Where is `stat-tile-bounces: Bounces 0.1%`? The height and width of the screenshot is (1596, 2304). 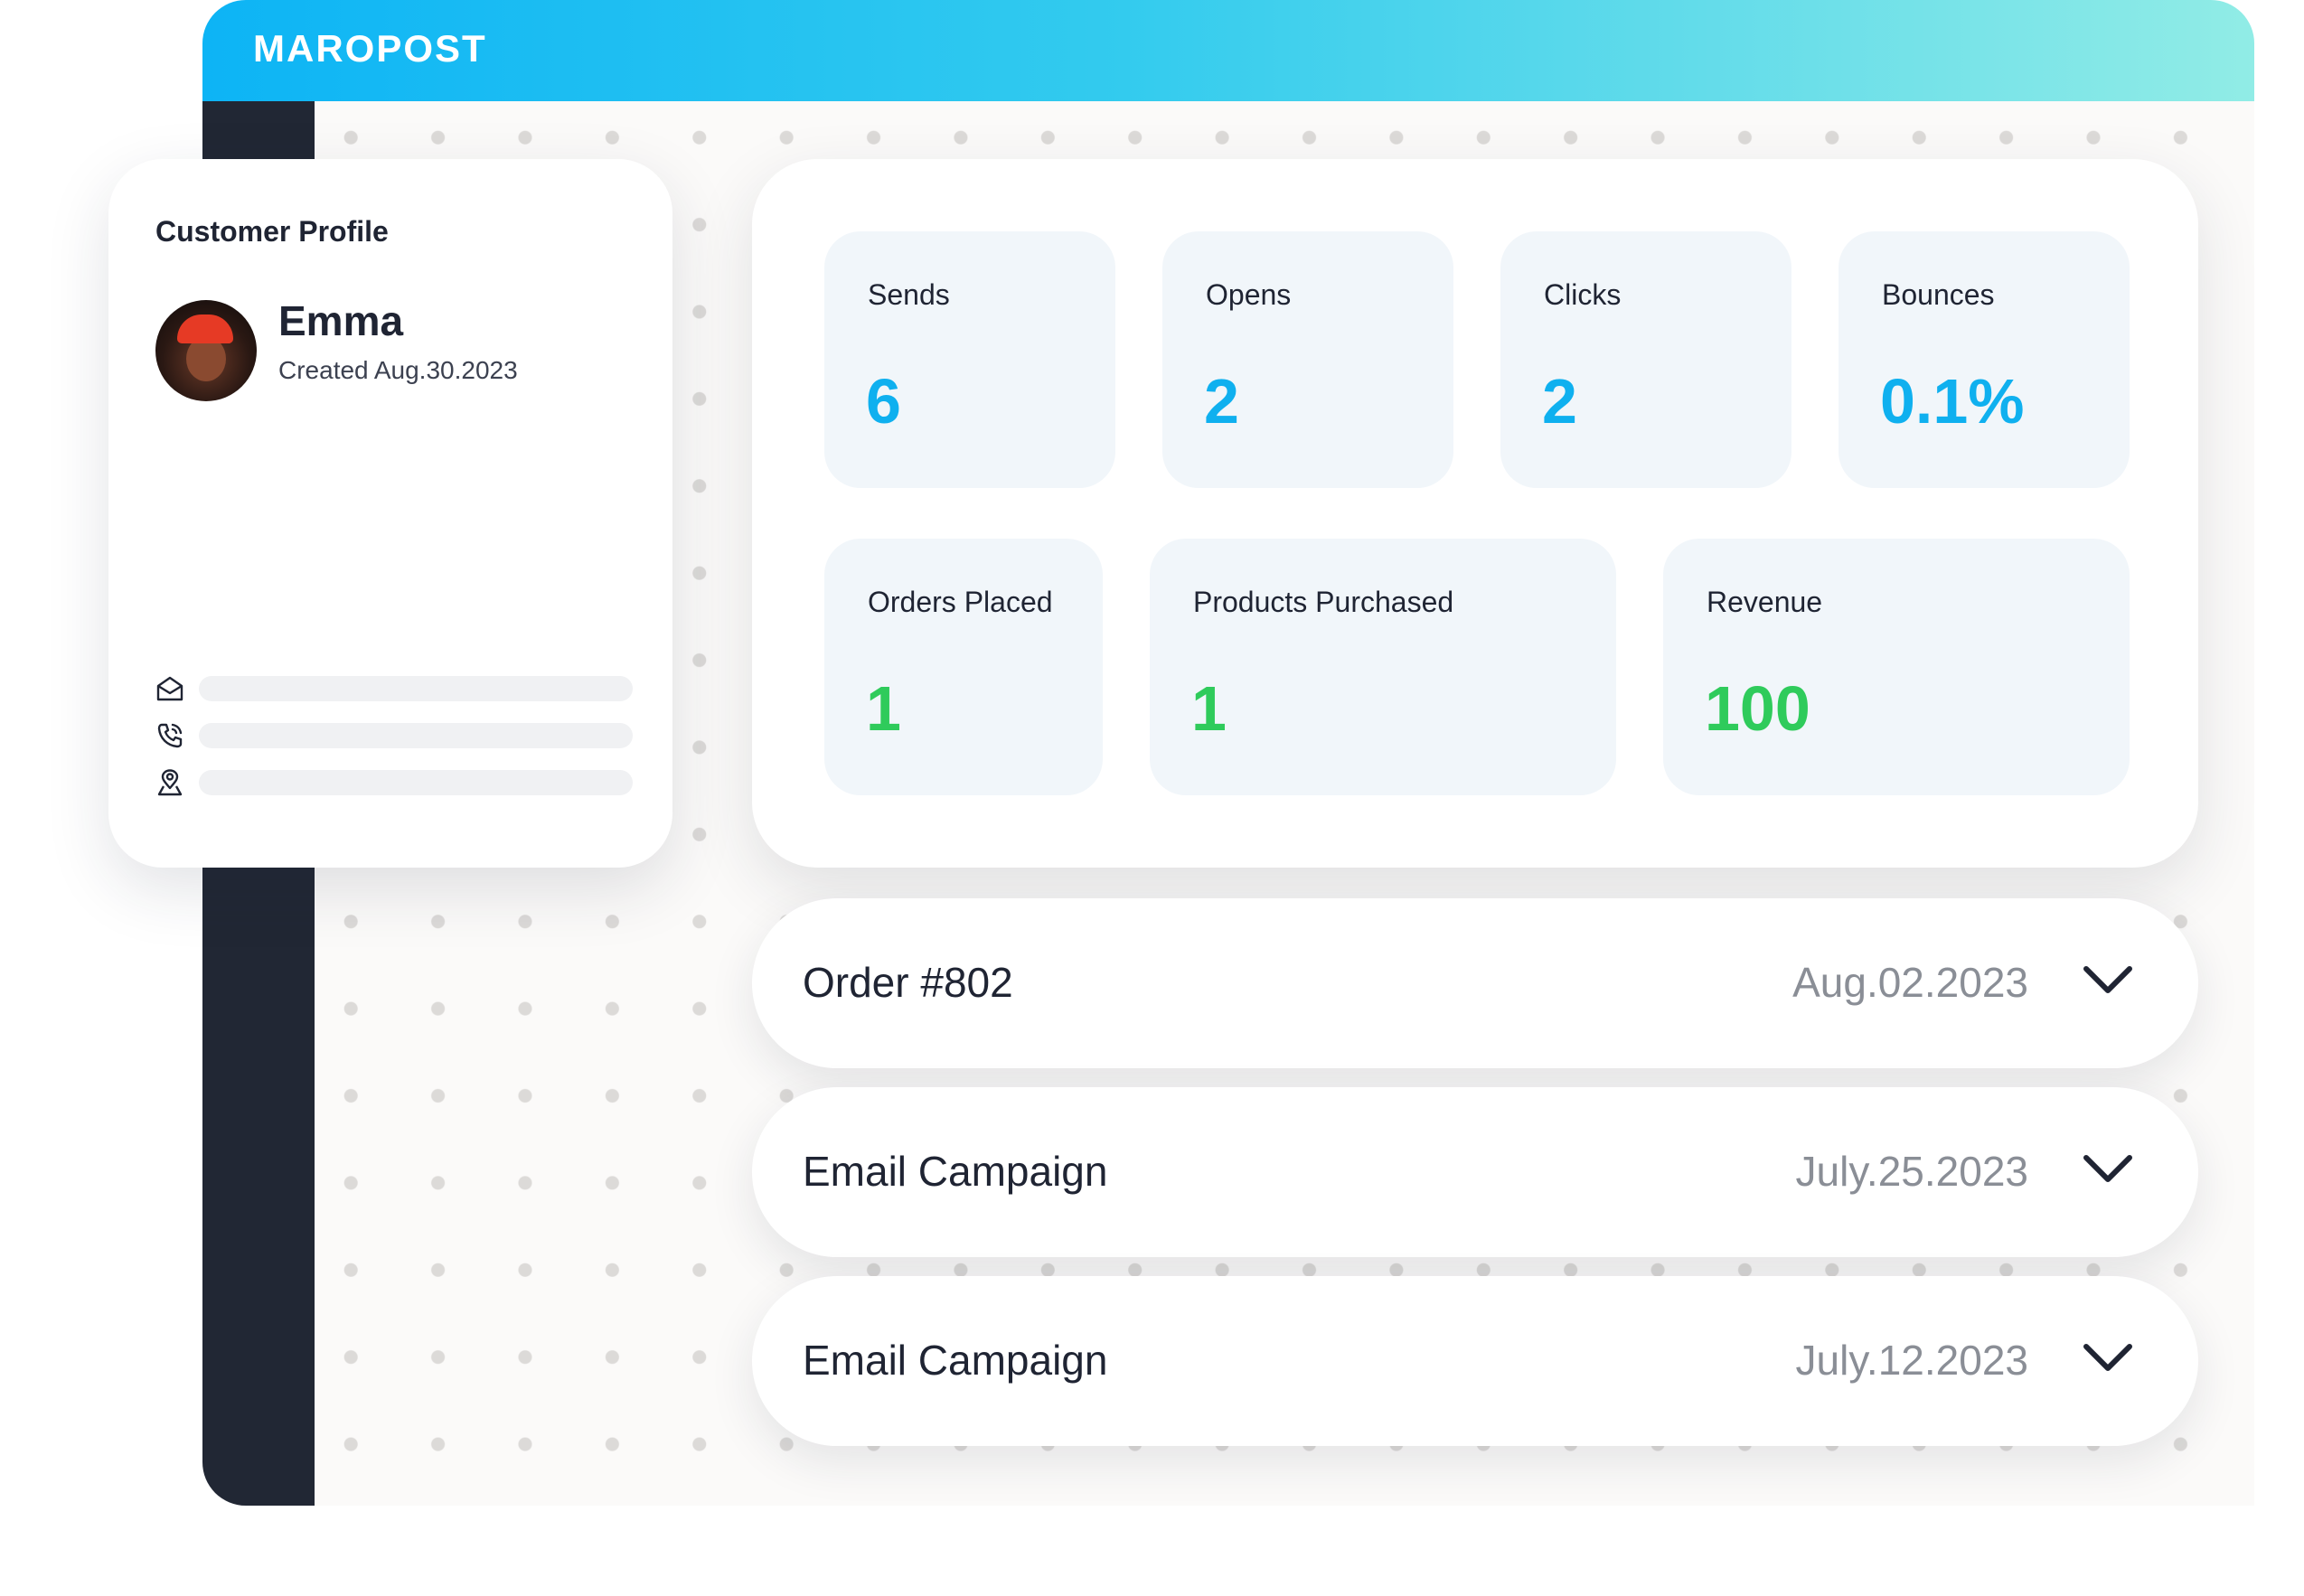
stat-tile-bounces: Bounces 0.1% is located at coordinates (1984, 359).